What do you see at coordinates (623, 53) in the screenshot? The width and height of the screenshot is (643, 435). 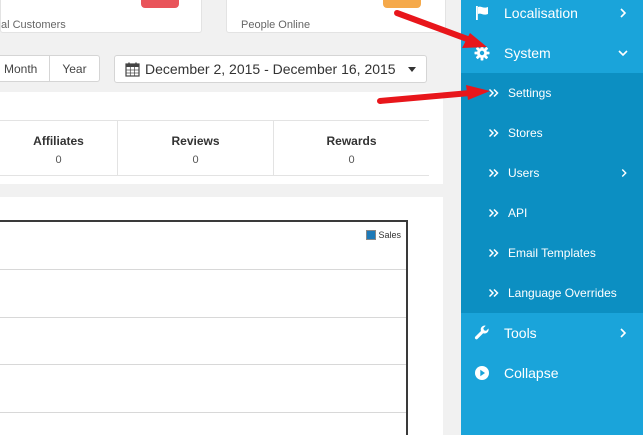 I see `chevron-down-icon` at bounding box center [623, 53].